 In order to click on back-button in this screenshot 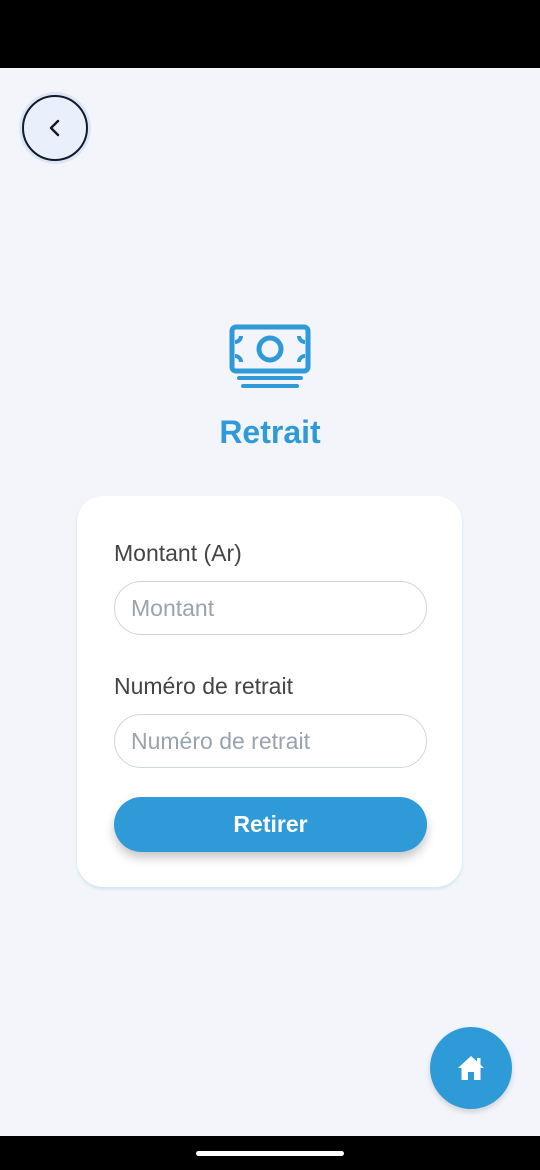, I will do `click(55, 128)`.